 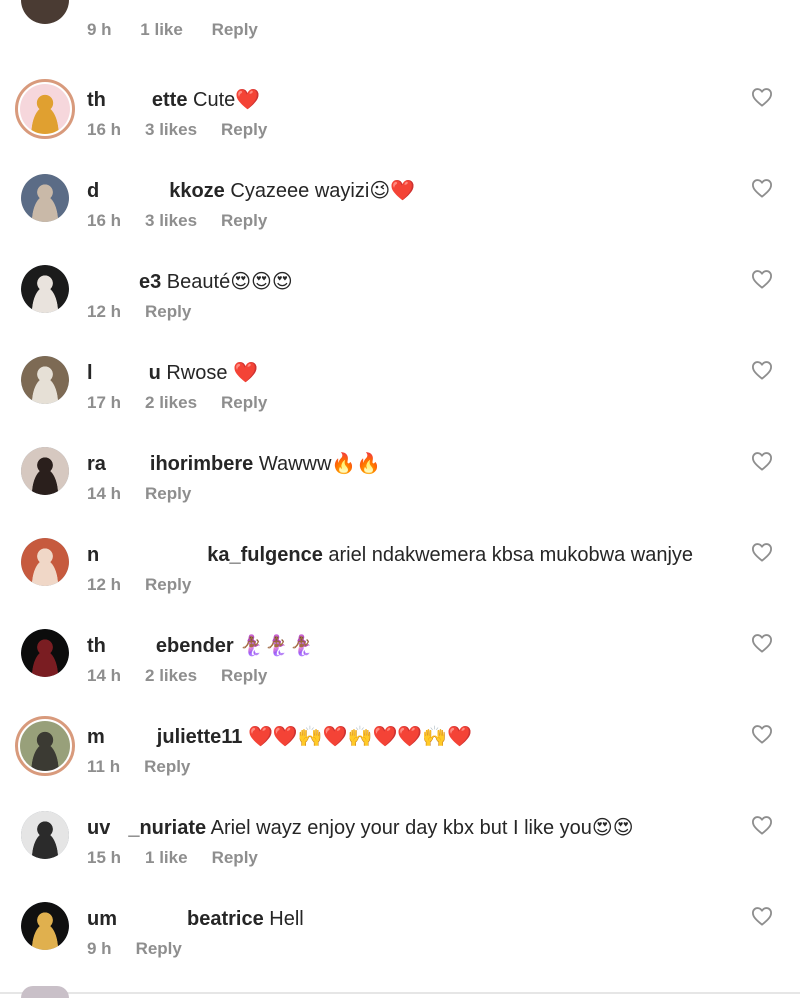 I want to click on comment-text: Wawww🔥🔥, so click(x=317, y=464).